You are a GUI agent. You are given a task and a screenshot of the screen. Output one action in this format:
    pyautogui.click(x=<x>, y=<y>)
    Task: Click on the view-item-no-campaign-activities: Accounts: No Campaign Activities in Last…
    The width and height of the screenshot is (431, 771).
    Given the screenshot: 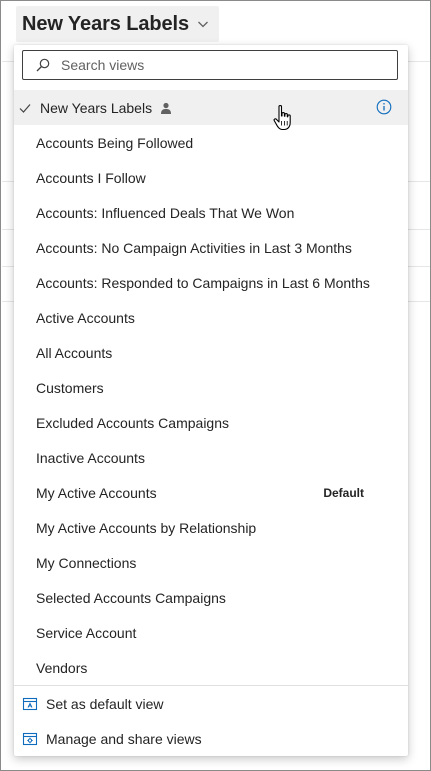 What is the action you would take?
    pyautogui.click(x=211, y=247)
    